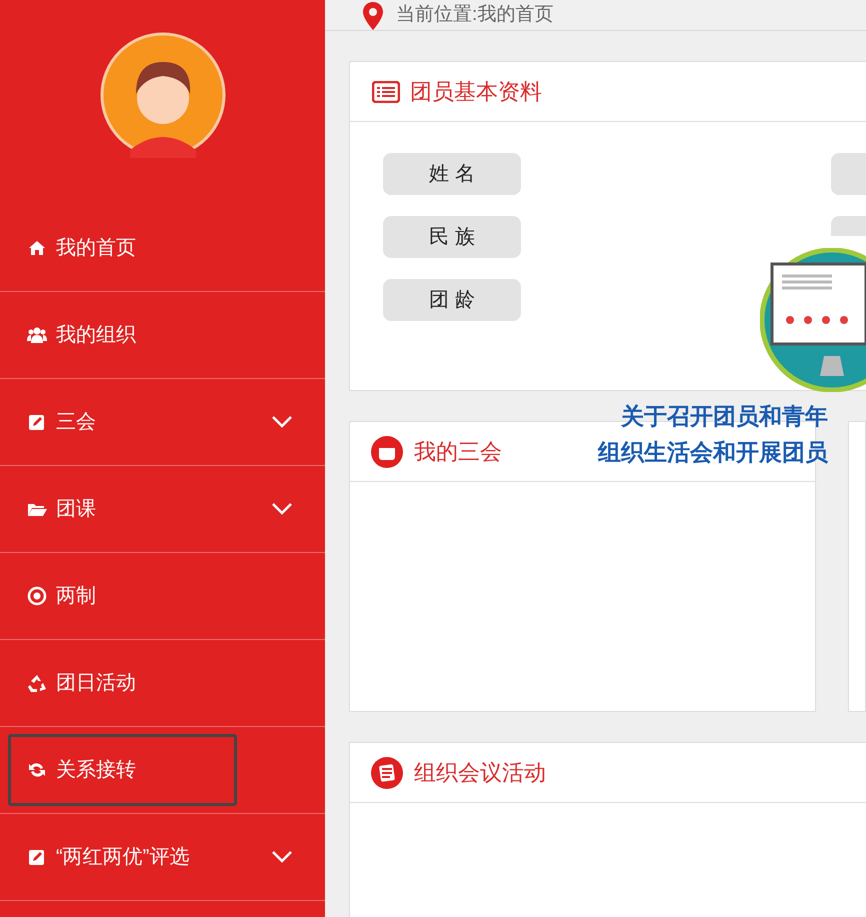 The image size is (866, 917). Describe the element at coordinates (386, 91) in the screenshot. I see `list-icon` at that location.